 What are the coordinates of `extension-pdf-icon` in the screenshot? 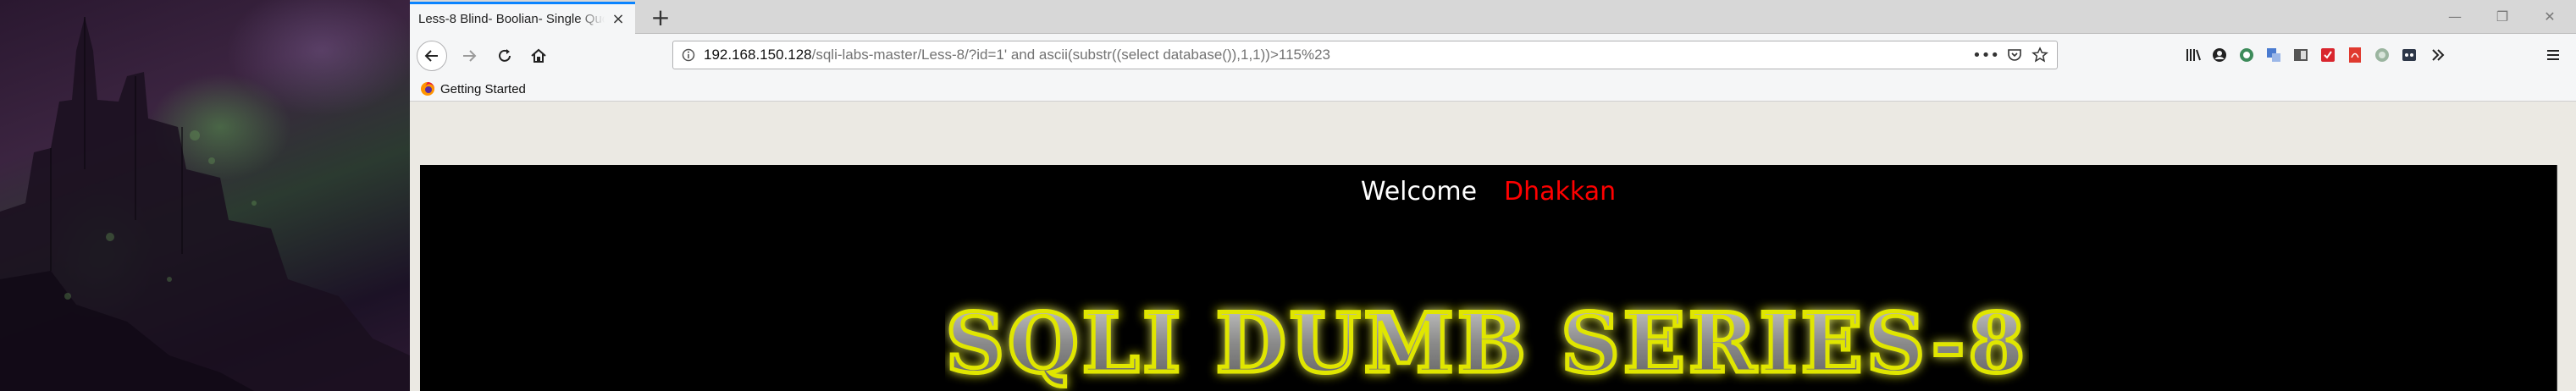 It's located at (2355, 55).